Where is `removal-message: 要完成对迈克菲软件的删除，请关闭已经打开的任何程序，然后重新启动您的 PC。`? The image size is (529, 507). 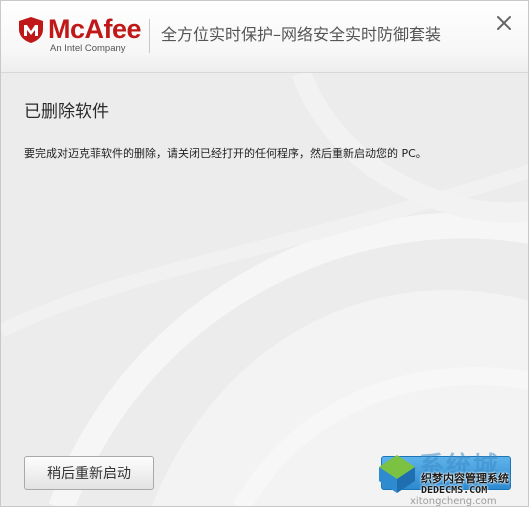 removal-message: 要完成对迈克菲软件的删除，请关闭已经打开的任何程序，然后重新启动您的 PC。 is located at coordinates (225, 153).